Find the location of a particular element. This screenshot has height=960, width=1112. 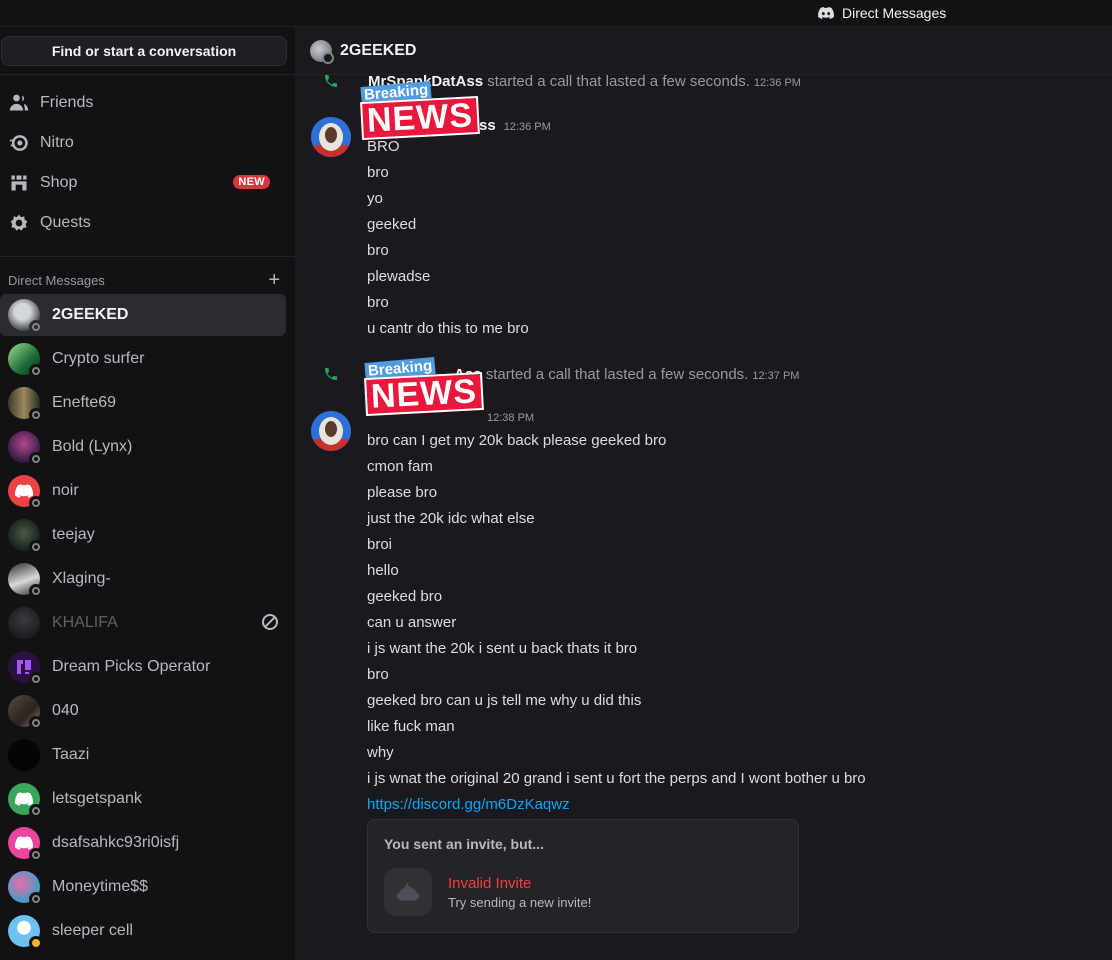

dm-item-moneytime: Moneytime$$ is located at coordinates (143, 887).